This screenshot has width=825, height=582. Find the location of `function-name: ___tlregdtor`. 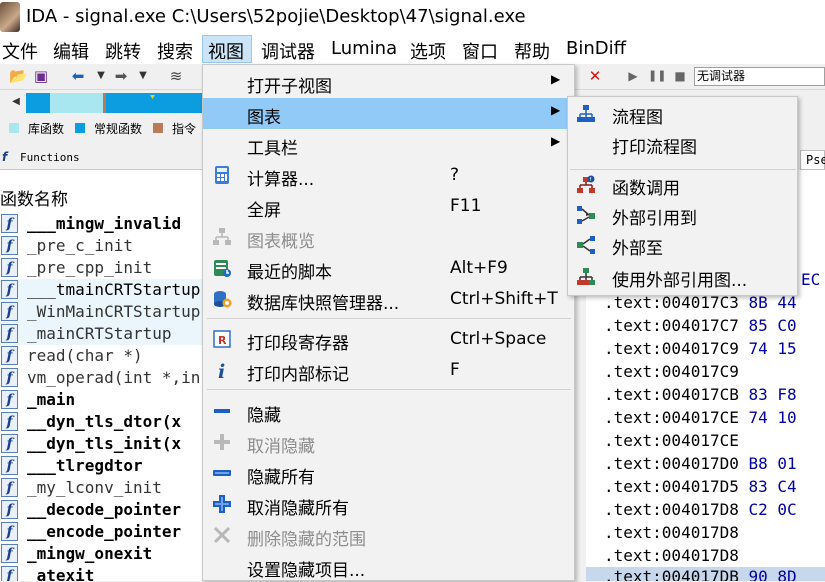

function-name: ___tlregdtor is located at coordinates (85, 465).